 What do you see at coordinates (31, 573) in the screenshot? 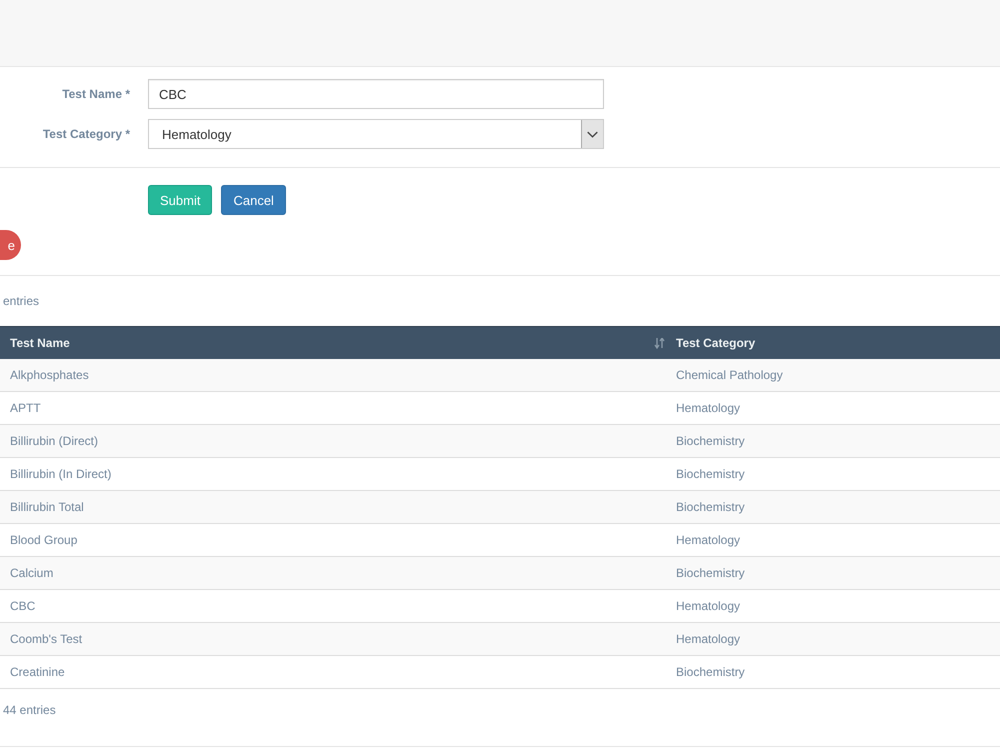
I see `table-cell-text: Calcium` at bounding box center [31, 573].